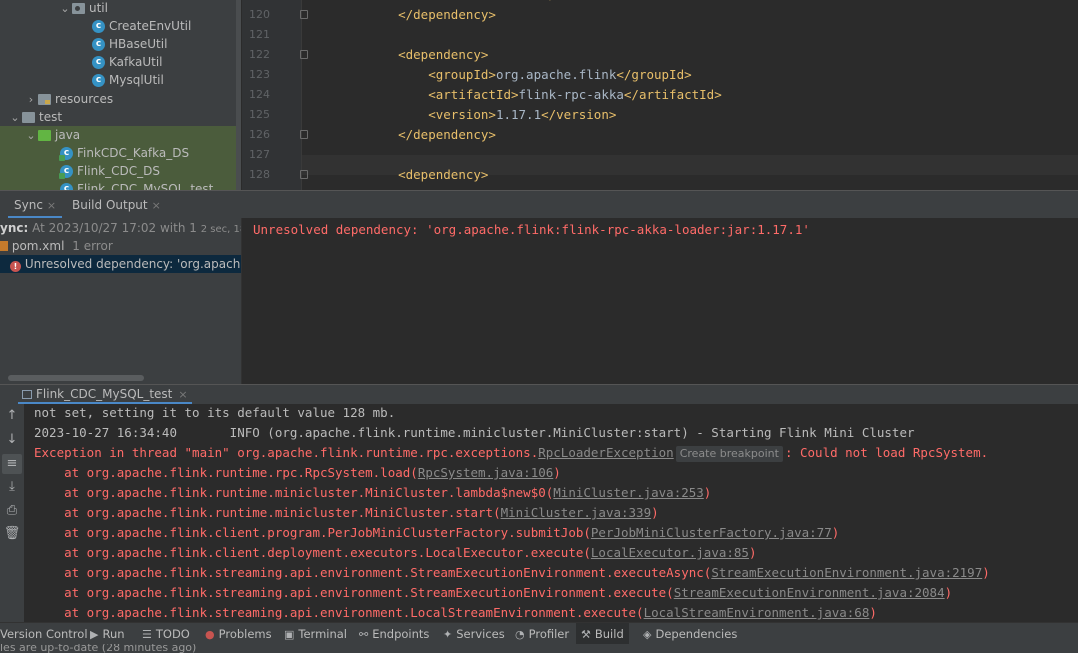 The height and width of the screenshot is (653, 1078). I want to click on todo-icon: ☰, so click(147, 634).